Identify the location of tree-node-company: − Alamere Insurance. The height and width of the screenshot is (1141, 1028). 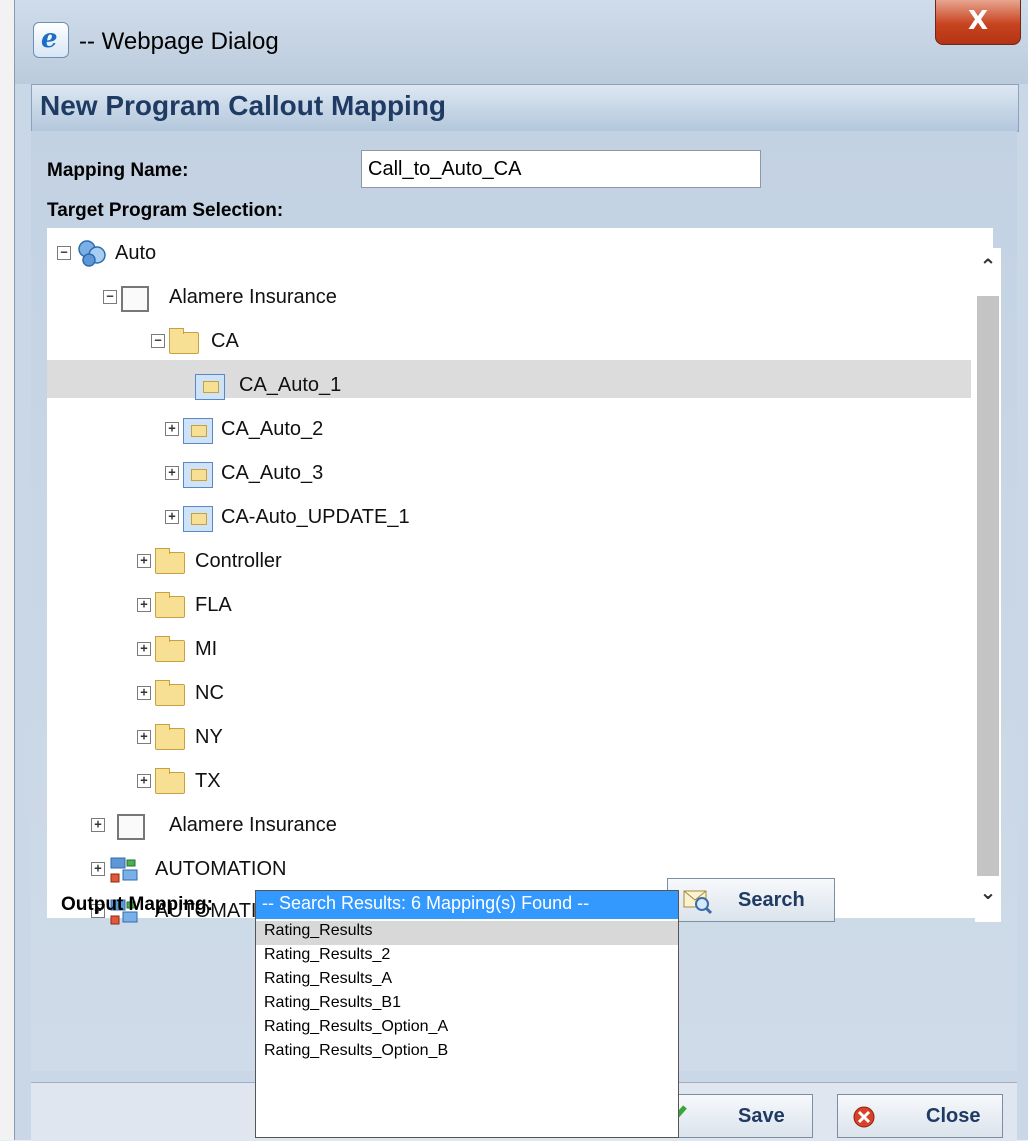
(303, 298).